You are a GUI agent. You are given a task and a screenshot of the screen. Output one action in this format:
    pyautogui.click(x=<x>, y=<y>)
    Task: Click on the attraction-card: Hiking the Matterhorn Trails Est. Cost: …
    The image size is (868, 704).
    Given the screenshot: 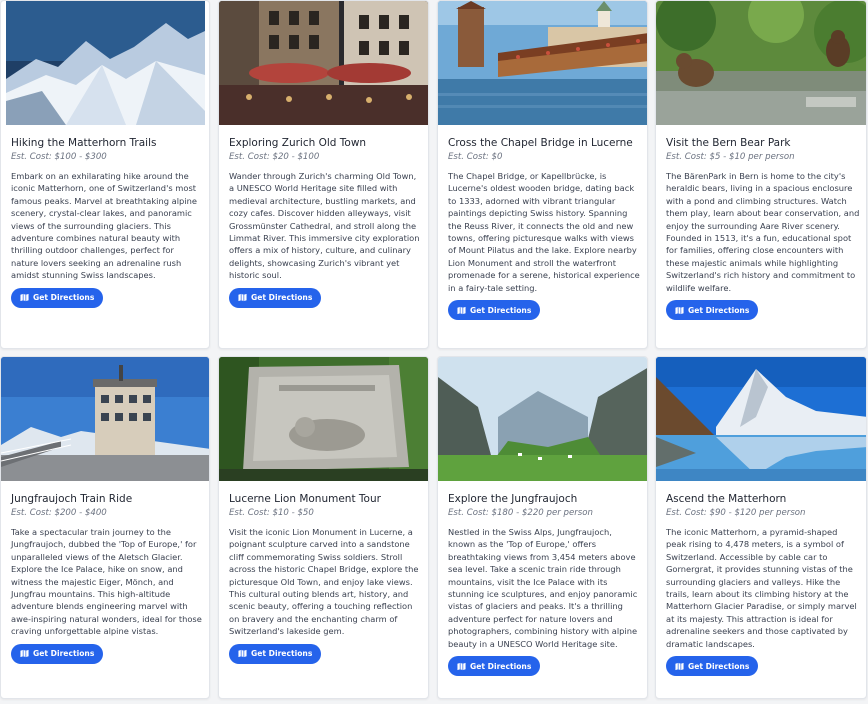 What is the action you would take?
    pyautogui.click(x=105, y=174)
    